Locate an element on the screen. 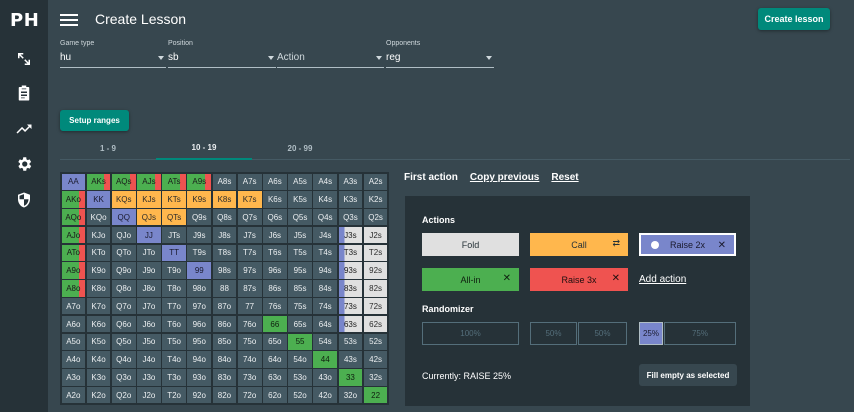 The height and width of the screenshot is (412, 854). hand-cell: A5o is located at coordinates (73, 341).